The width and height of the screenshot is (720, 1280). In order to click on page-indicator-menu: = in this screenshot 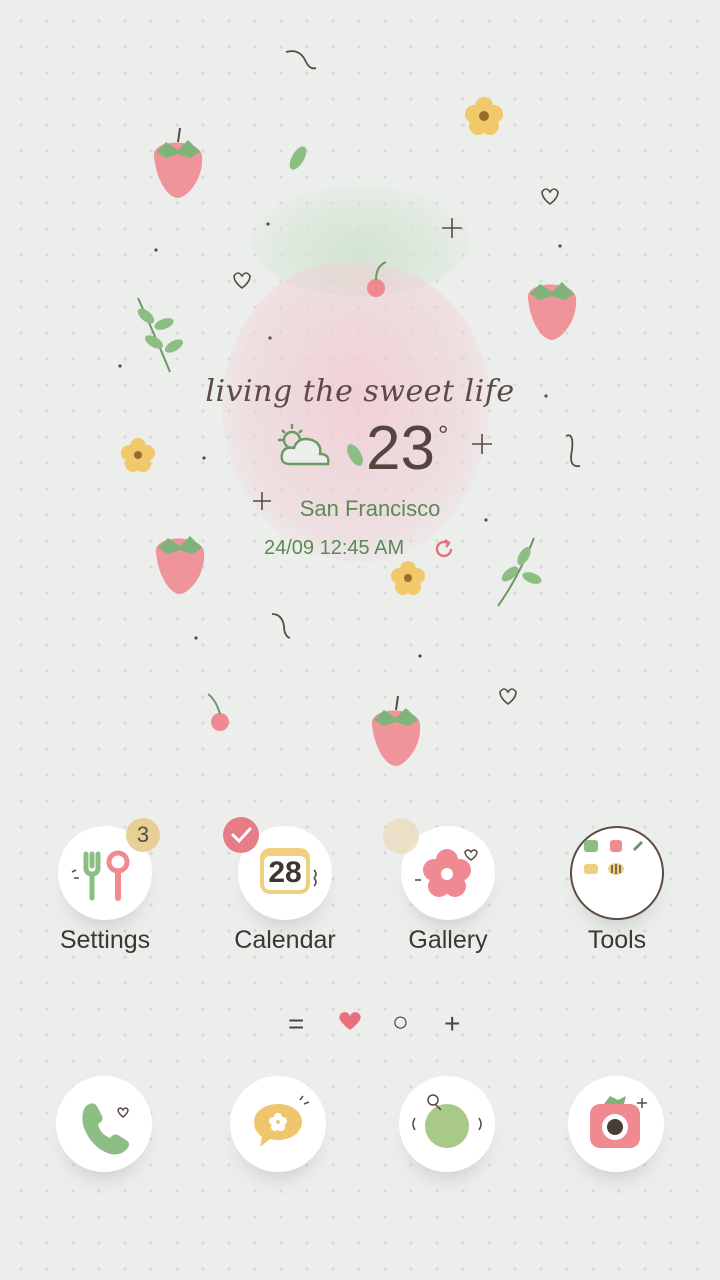, I will do `click(296, 1024)`.